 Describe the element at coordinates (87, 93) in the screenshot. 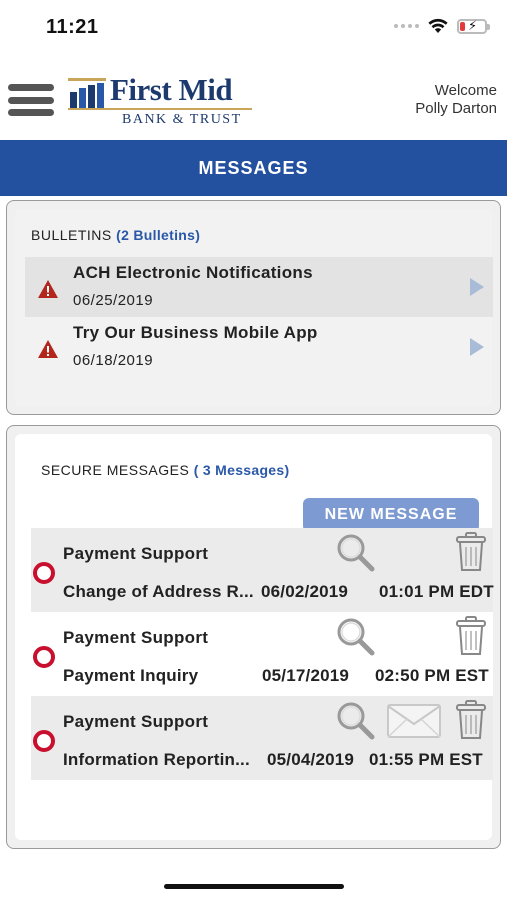

I see `logo-bars-icon` at that location.